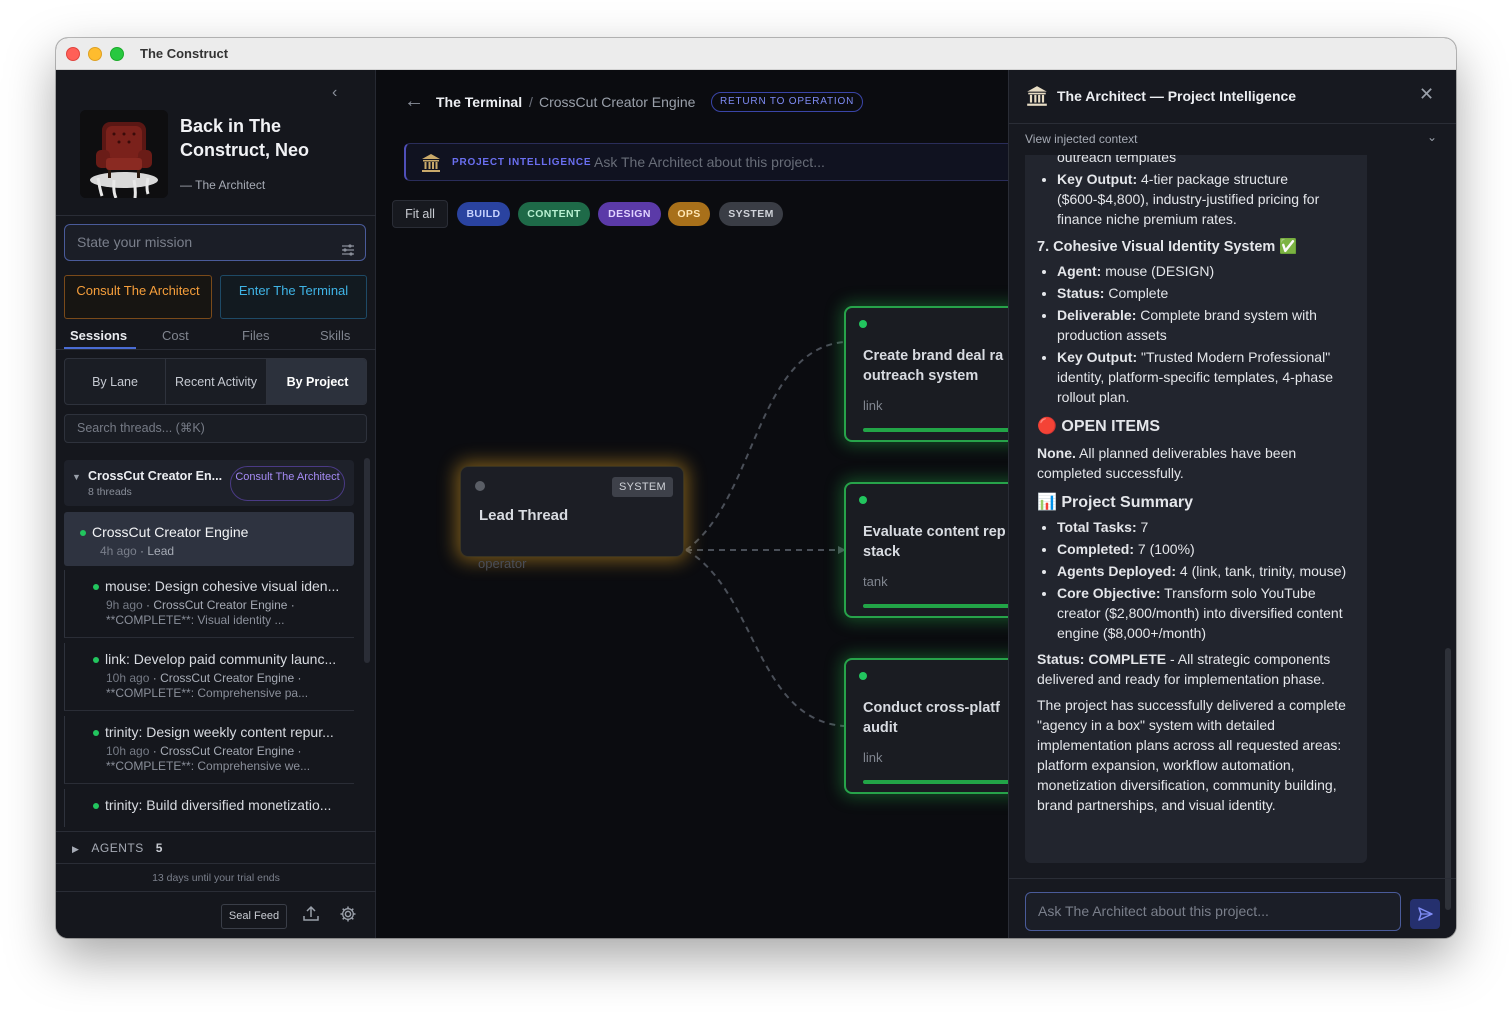 The height and width of the screenshot is (1012, 1512). What do you see at coordinates (502, 563) in the screenshot?
I see `node-agent: operator` at bounding box center [502, 563].